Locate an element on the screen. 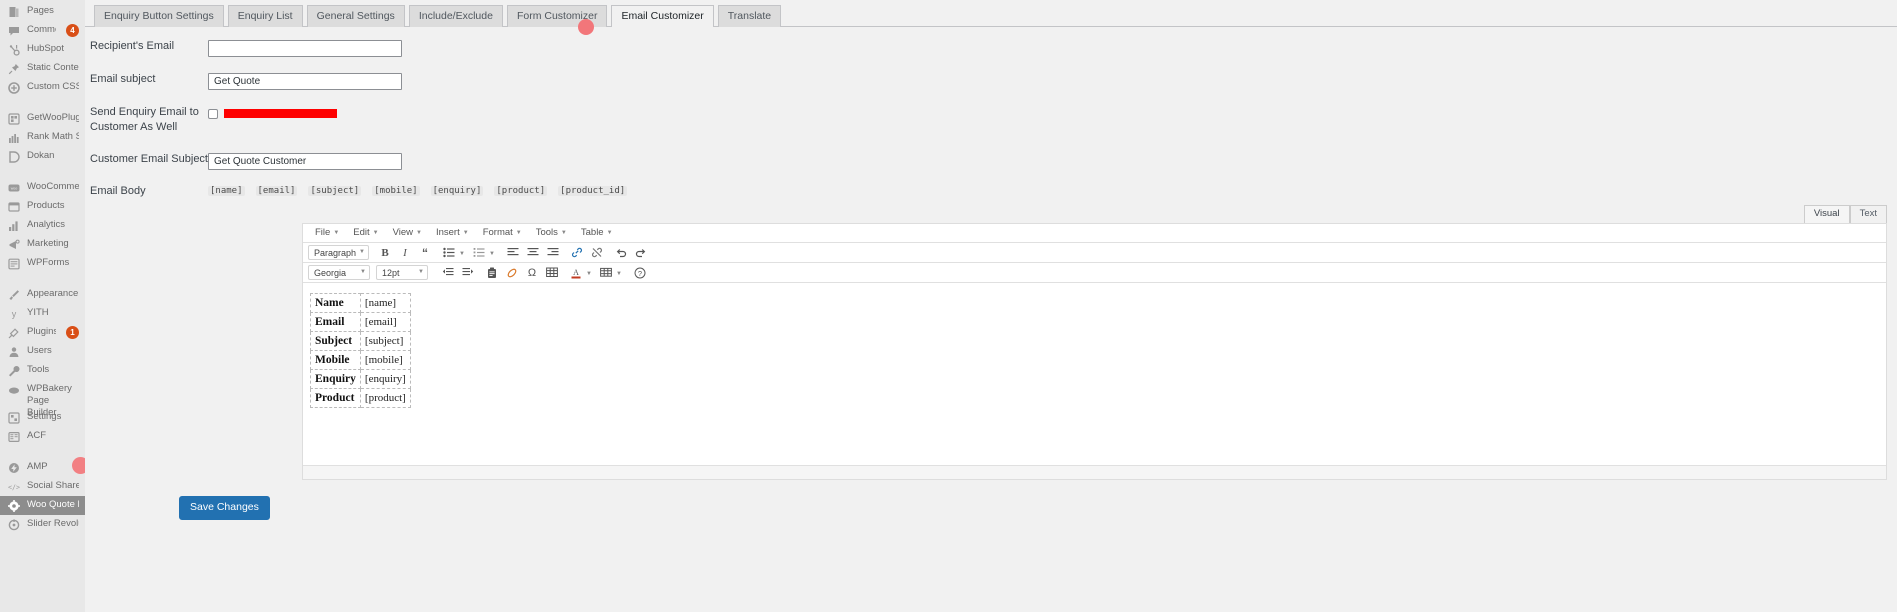  bullet-list-button is located at coordinates (449, 253).